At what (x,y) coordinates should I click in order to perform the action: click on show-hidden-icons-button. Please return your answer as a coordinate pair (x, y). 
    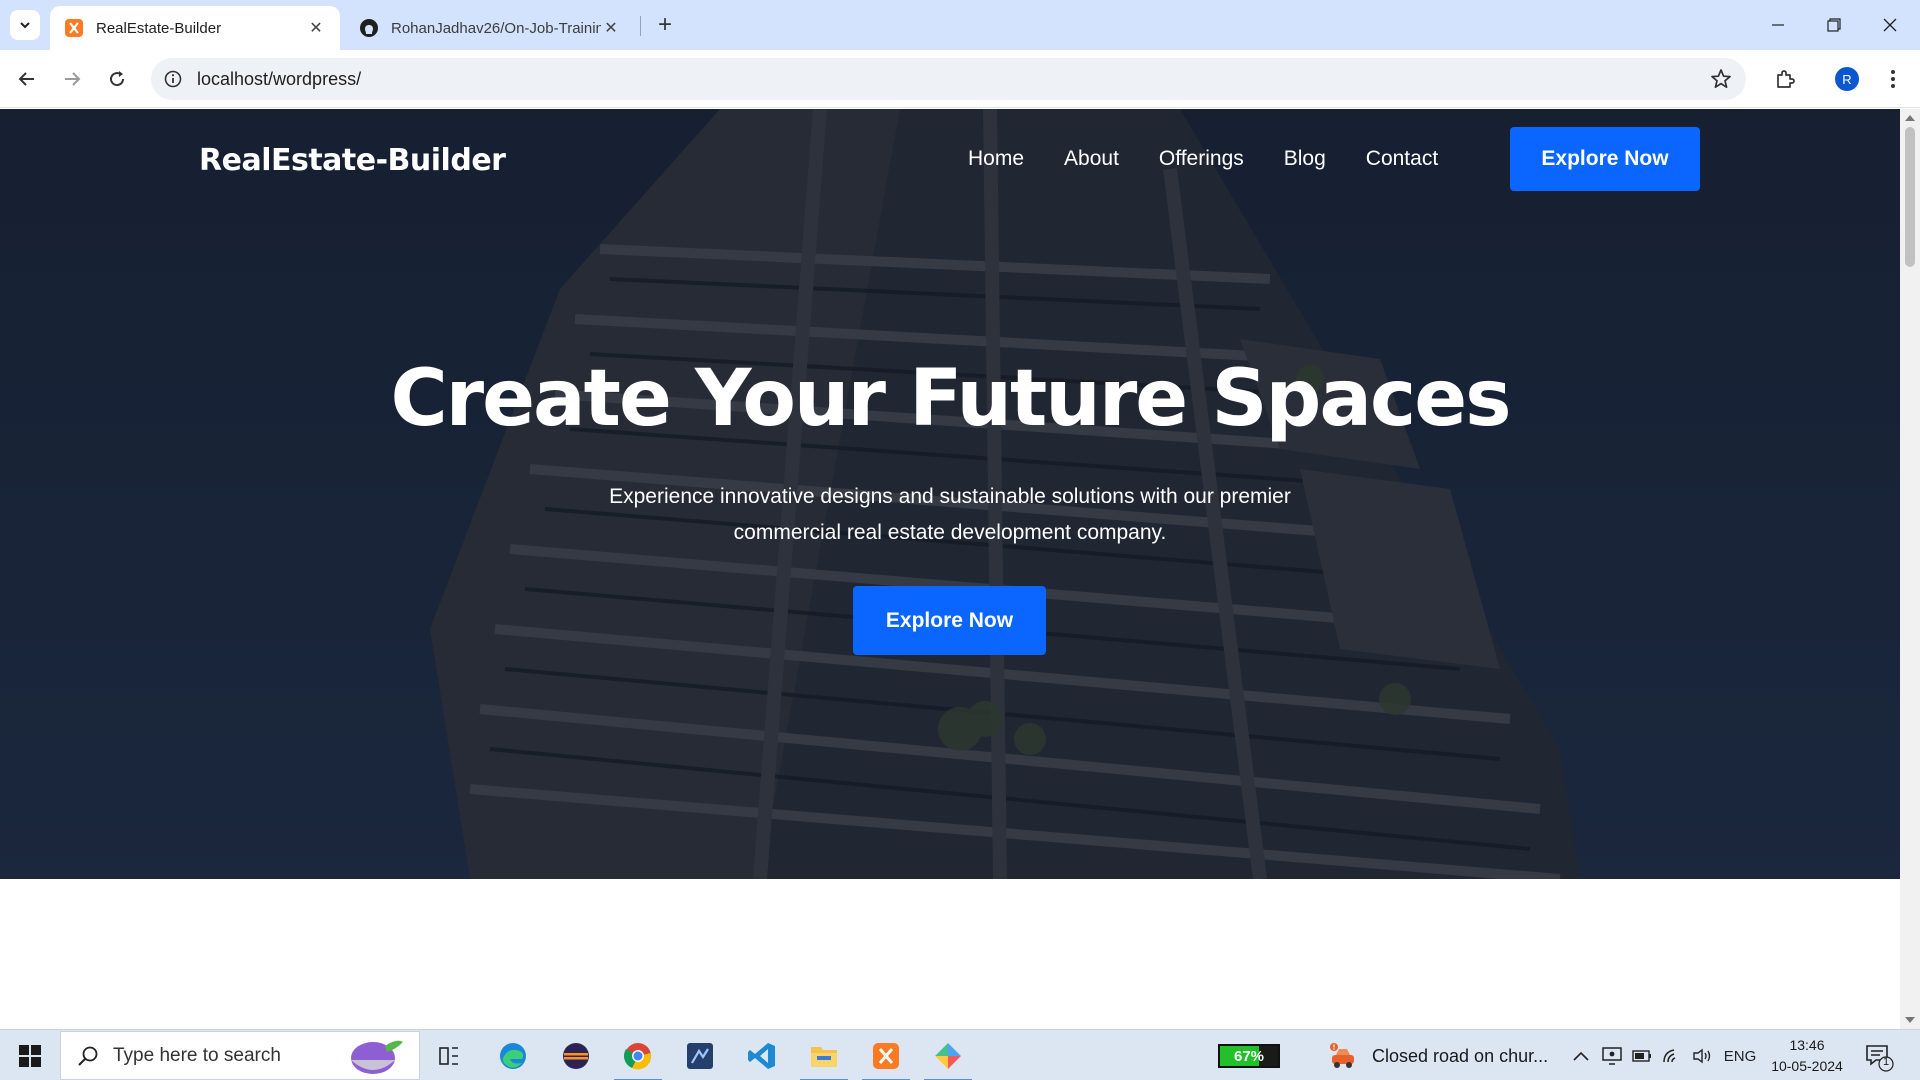
    Looking at the image, I should click on (1581, 1056).